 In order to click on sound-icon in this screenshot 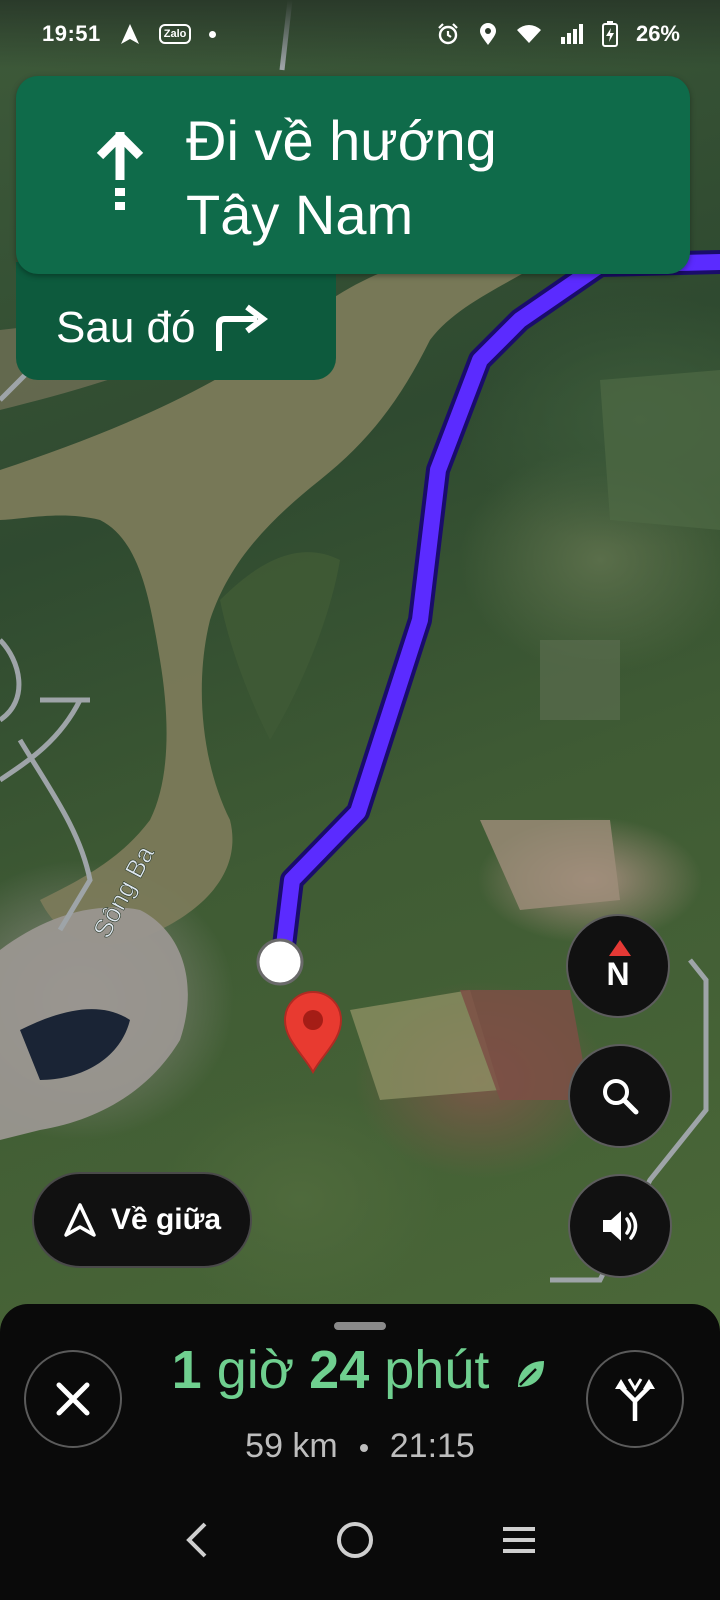, I will do `click(620, 1226)`.